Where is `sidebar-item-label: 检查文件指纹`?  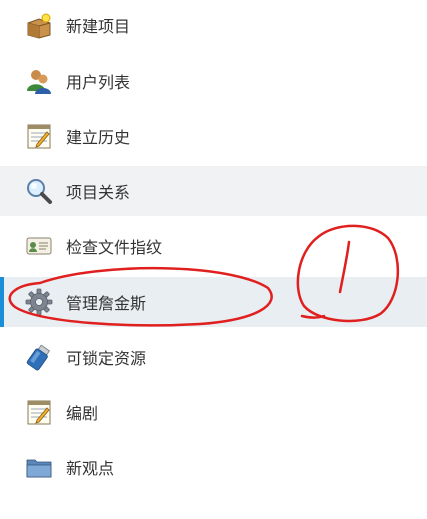
sidebar-item-label: 检查文件指纹 is located at coordinates (114, 247).